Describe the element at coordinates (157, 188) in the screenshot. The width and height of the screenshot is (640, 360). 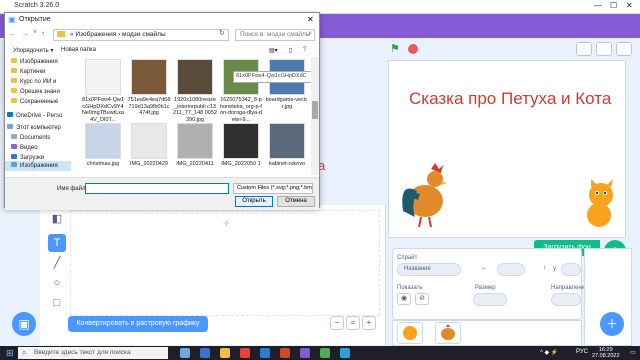
I see `filename-input` at that location.